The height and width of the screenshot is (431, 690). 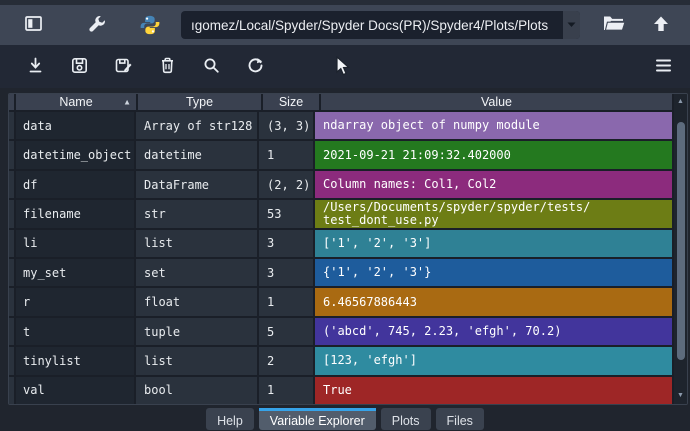 I want to click on arrow-up-icon, so click(x=661, y=25).